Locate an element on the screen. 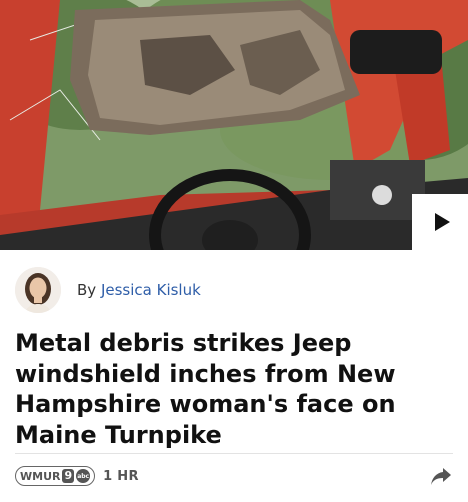  station-logo-number: 9 is located at coordinates (68, 476).